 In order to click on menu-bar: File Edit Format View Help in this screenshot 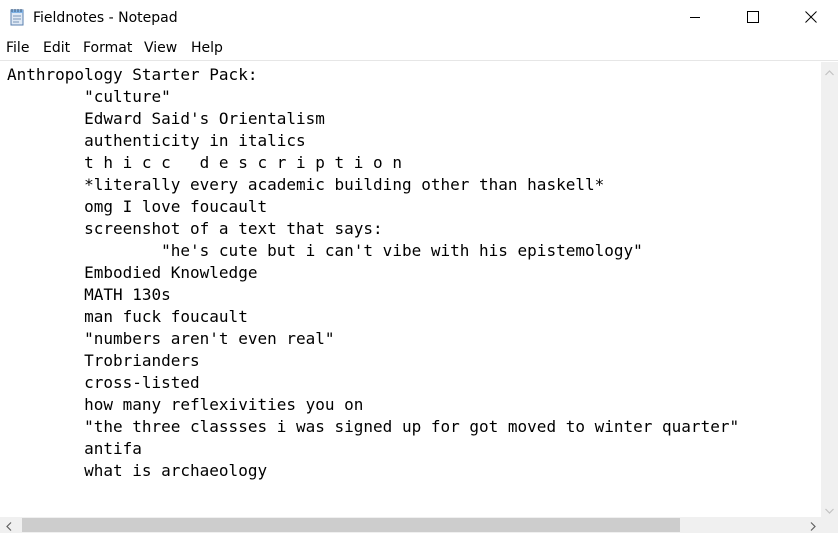, I will do `click(419, 48)`.